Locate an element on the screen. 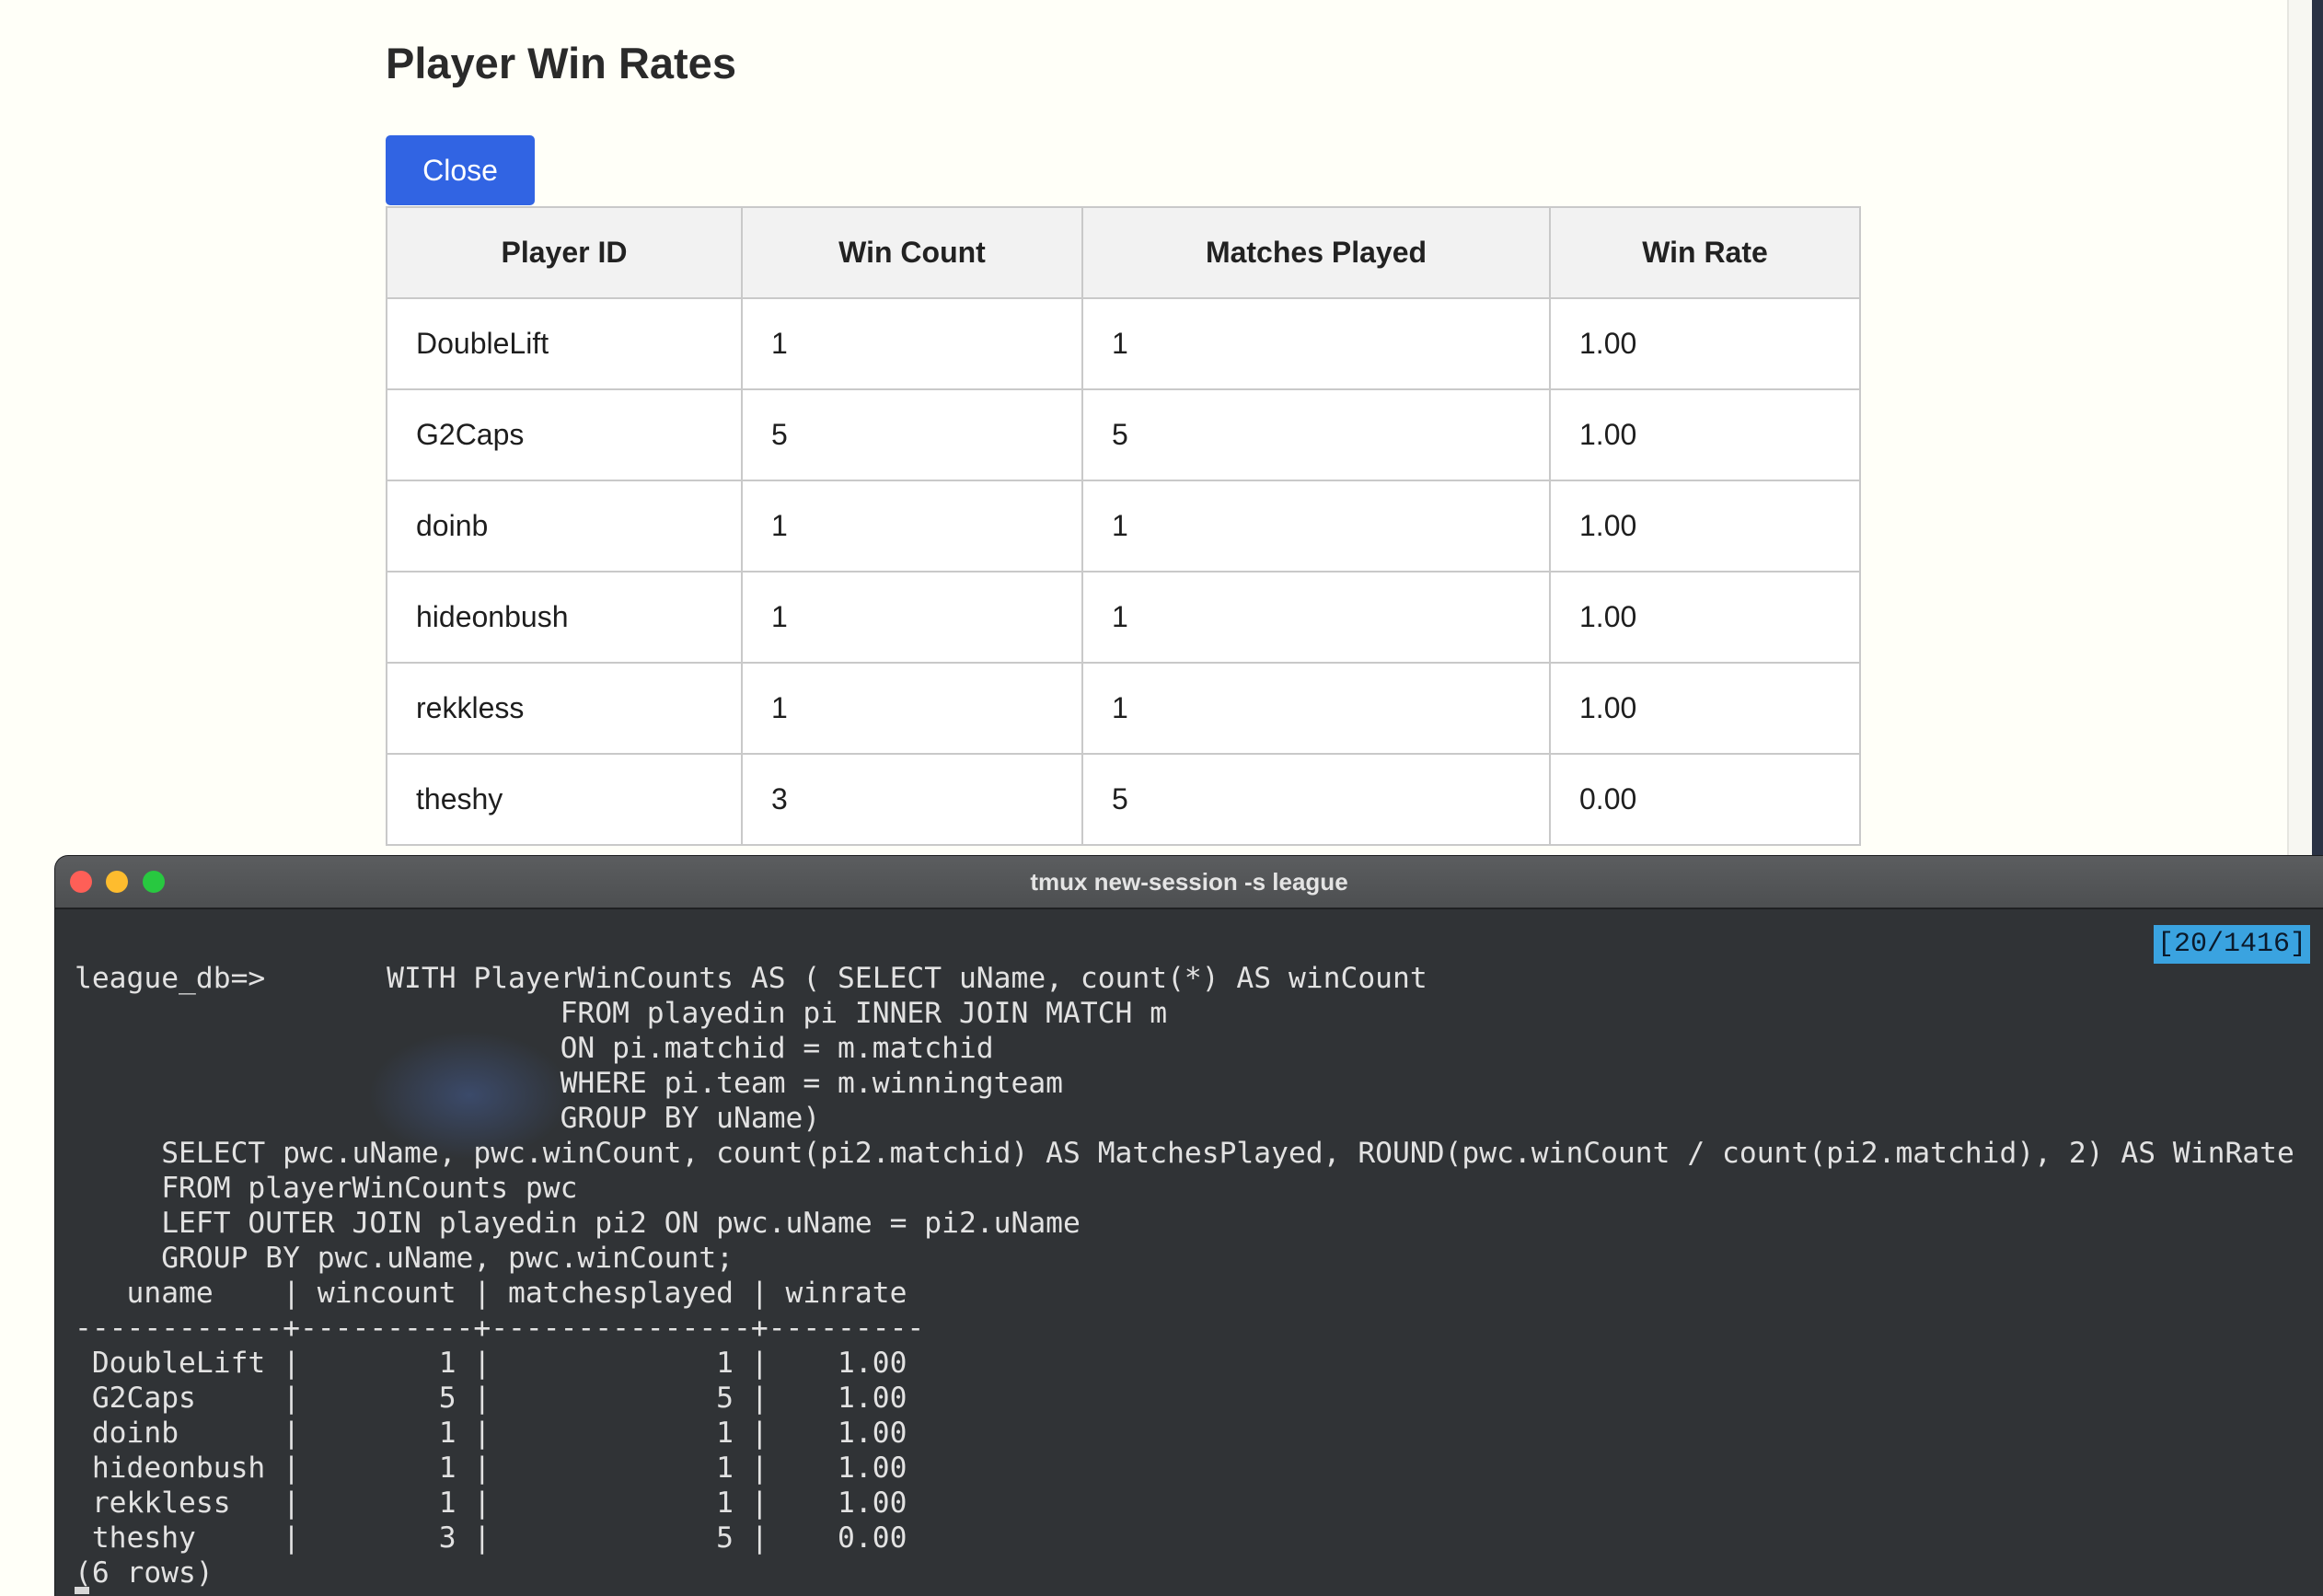 The width and height of the screenshot is (2323, 1596). terminal-line: WHERE pi.team = m.winningteam is located at coordinates (570, 1083).